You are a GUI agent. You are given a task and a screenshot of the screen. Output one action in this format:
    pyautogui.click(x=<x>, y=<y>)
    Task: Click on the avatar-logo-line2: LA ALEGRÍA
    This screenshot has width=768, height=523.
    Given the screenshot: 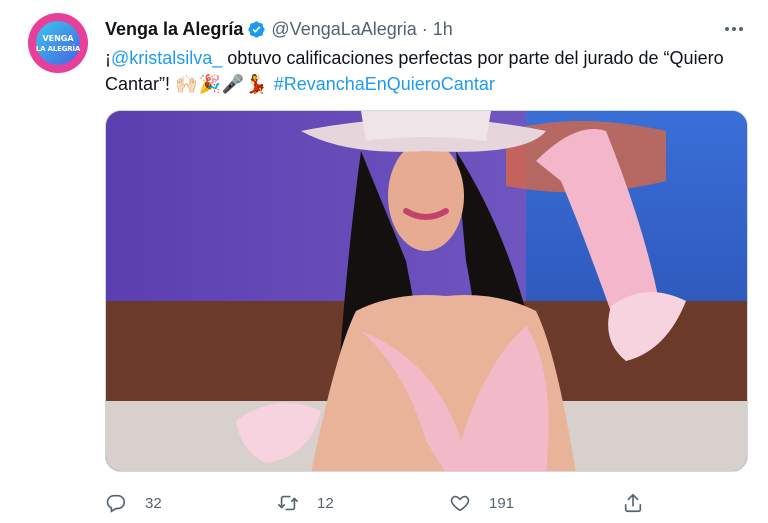 What is the action you would take?
    pyautogui.click(x=58, y=49)
    